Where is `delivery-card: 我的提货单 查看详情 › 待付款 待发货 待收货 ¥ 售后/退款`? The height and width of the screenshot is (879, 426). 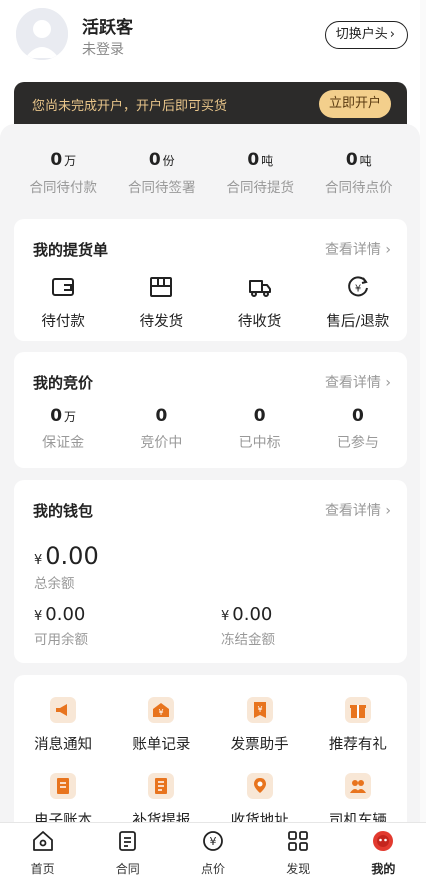
delivery-card: 我的提货单 查看详情 › 待付款 待发货 待收货 ¥ 售后/退款 is located at coordinates (210, 280).